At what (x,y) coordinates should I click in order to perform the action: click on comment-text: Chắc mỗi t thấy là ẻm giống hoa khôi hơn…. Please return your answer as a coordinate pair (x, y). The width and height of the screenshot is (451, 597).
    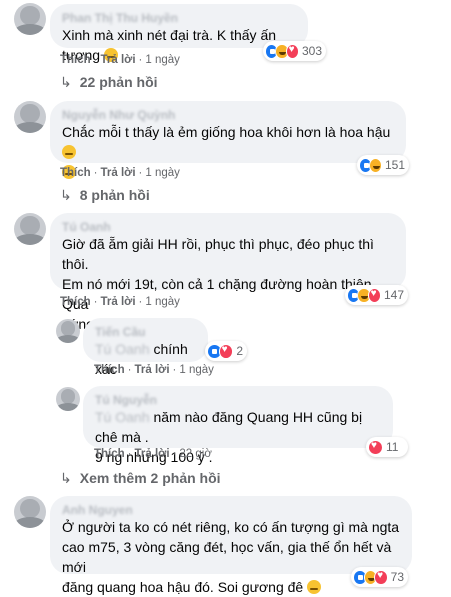
    Looking at the image, I should click on (226, 132).